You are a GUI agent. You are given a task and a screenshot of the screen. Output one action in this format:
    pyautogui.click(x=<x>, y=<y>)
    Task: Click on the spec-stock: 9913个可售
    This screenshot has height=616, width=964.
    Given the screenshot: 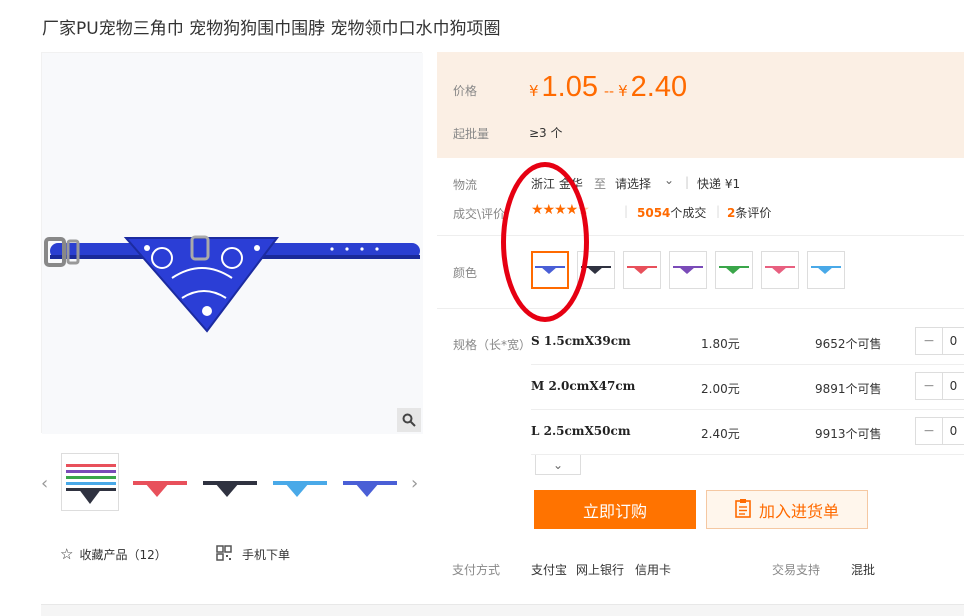 What is the action you would take?
    pyautogui.click(x=848, y=434)
    